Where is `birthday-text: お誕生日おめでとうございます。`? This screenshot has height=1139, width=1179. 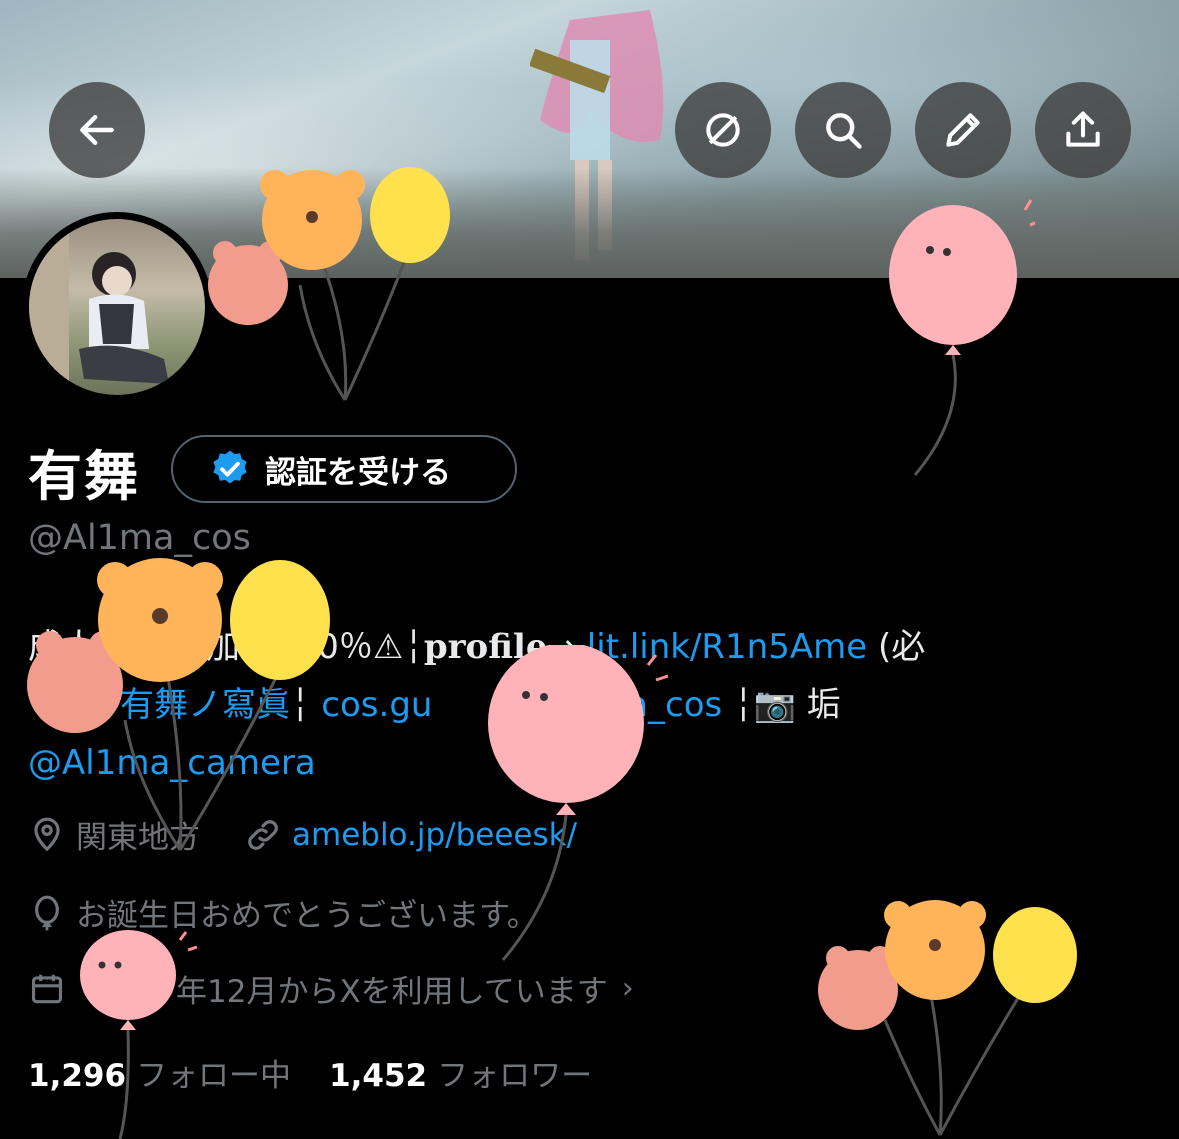 birthday-text: お誕生日おめでとうございます。 is located at coordinates (307, 916).